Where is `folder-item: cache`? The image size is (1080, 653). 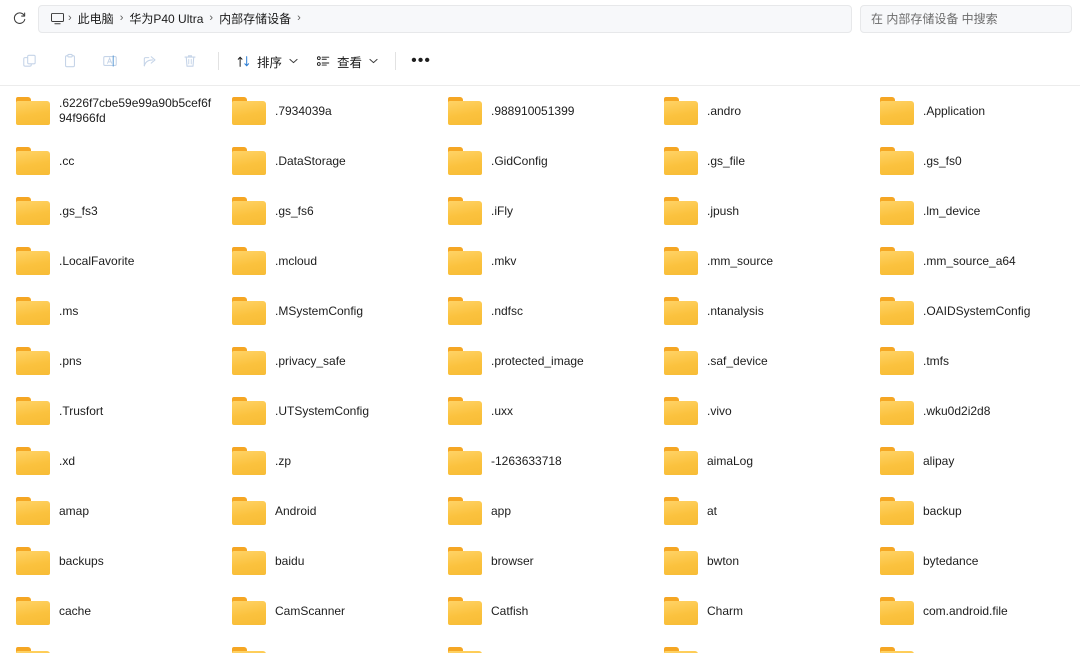 folder-item: cache is located at coordinates (108, 611).